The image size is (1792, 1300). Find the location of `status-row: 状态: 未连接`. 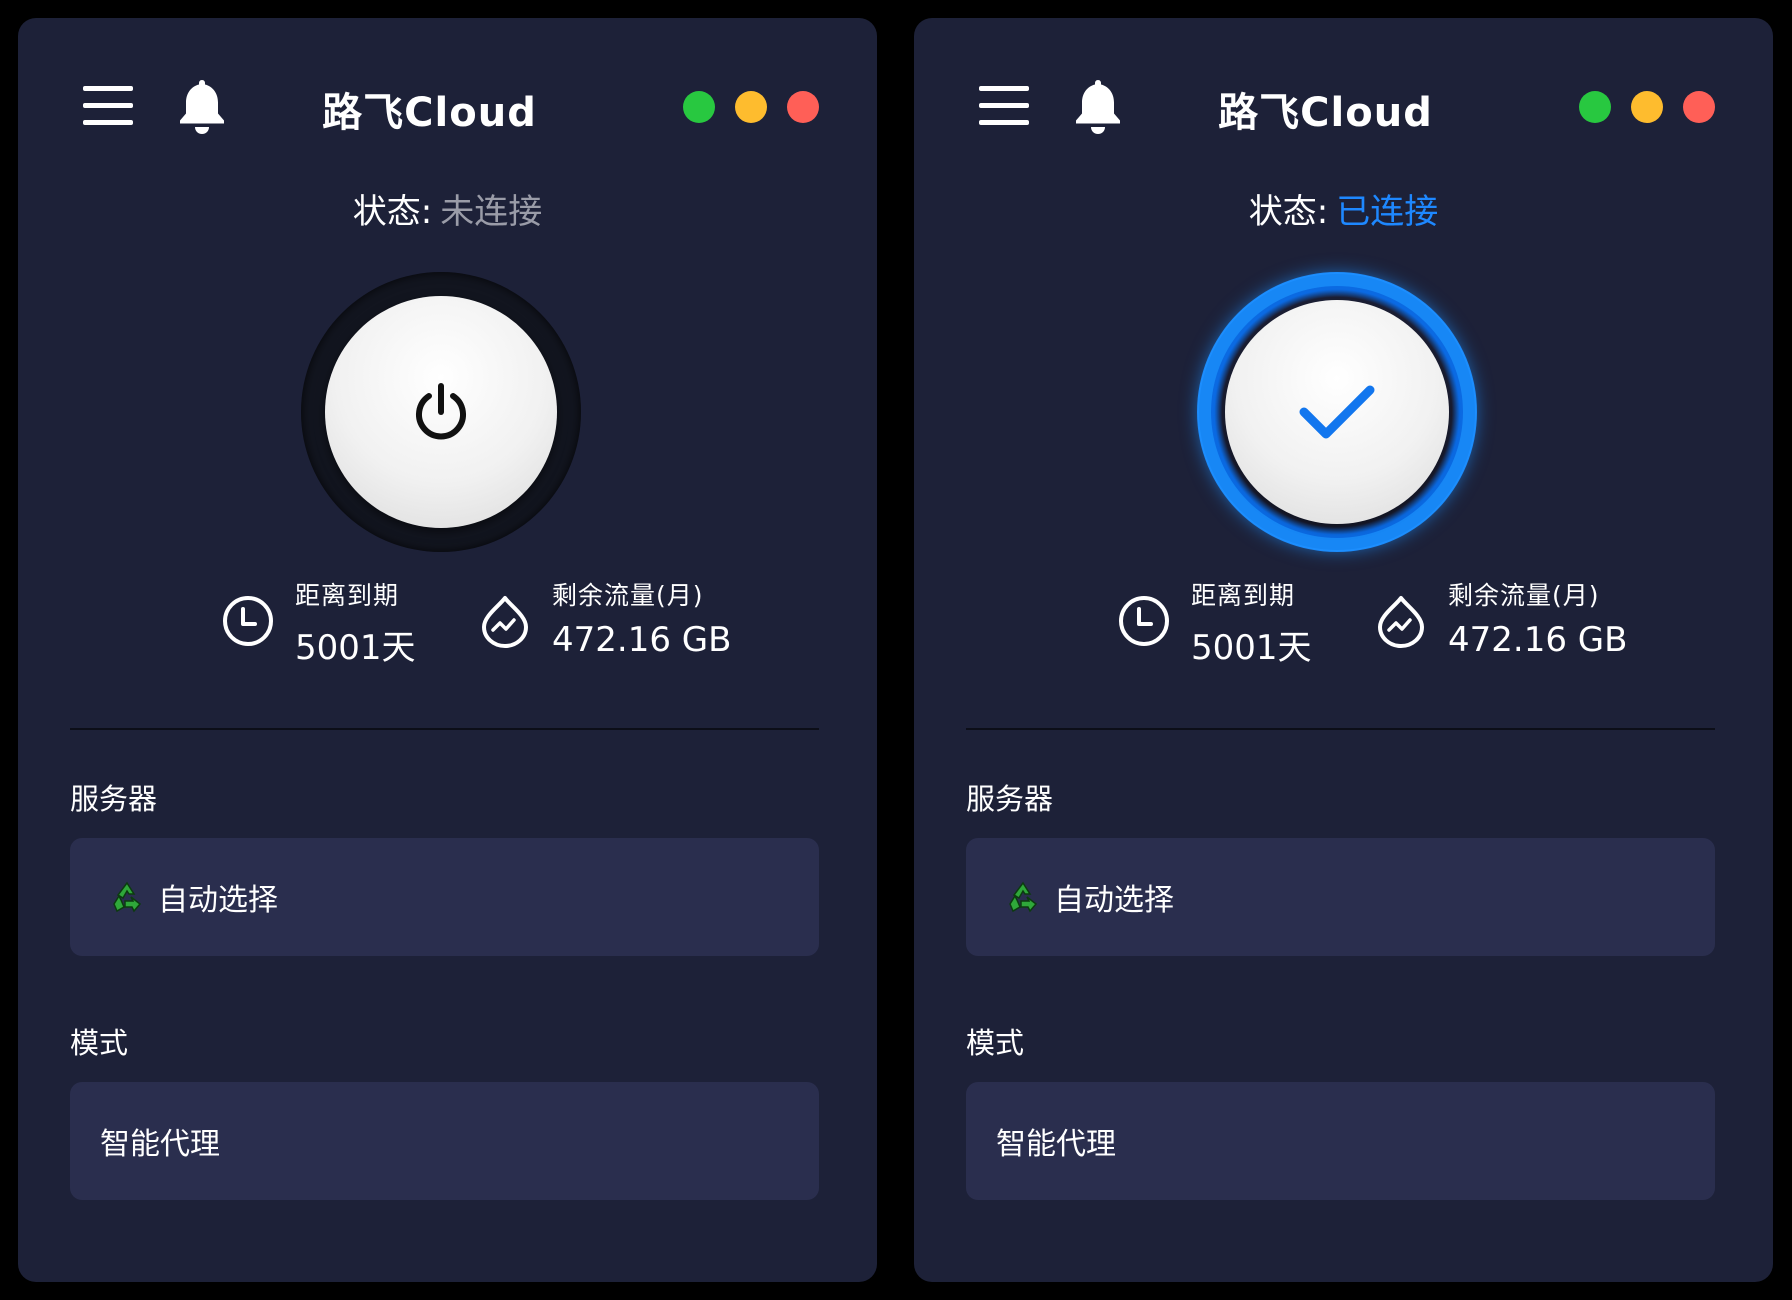

status-row: 状态: 未连接 is located at coordinates (447, 208).